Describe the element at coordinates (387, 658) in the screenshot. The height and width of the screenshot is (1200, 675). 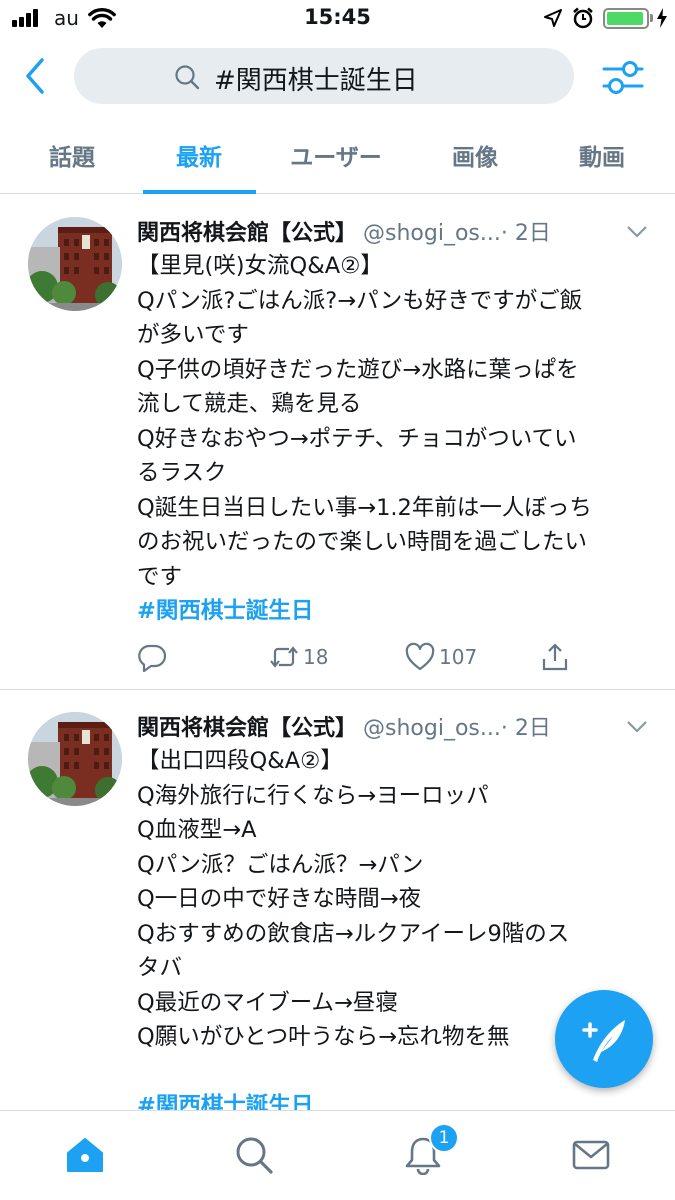
I see `tweet-actions: 18 107` at that location.